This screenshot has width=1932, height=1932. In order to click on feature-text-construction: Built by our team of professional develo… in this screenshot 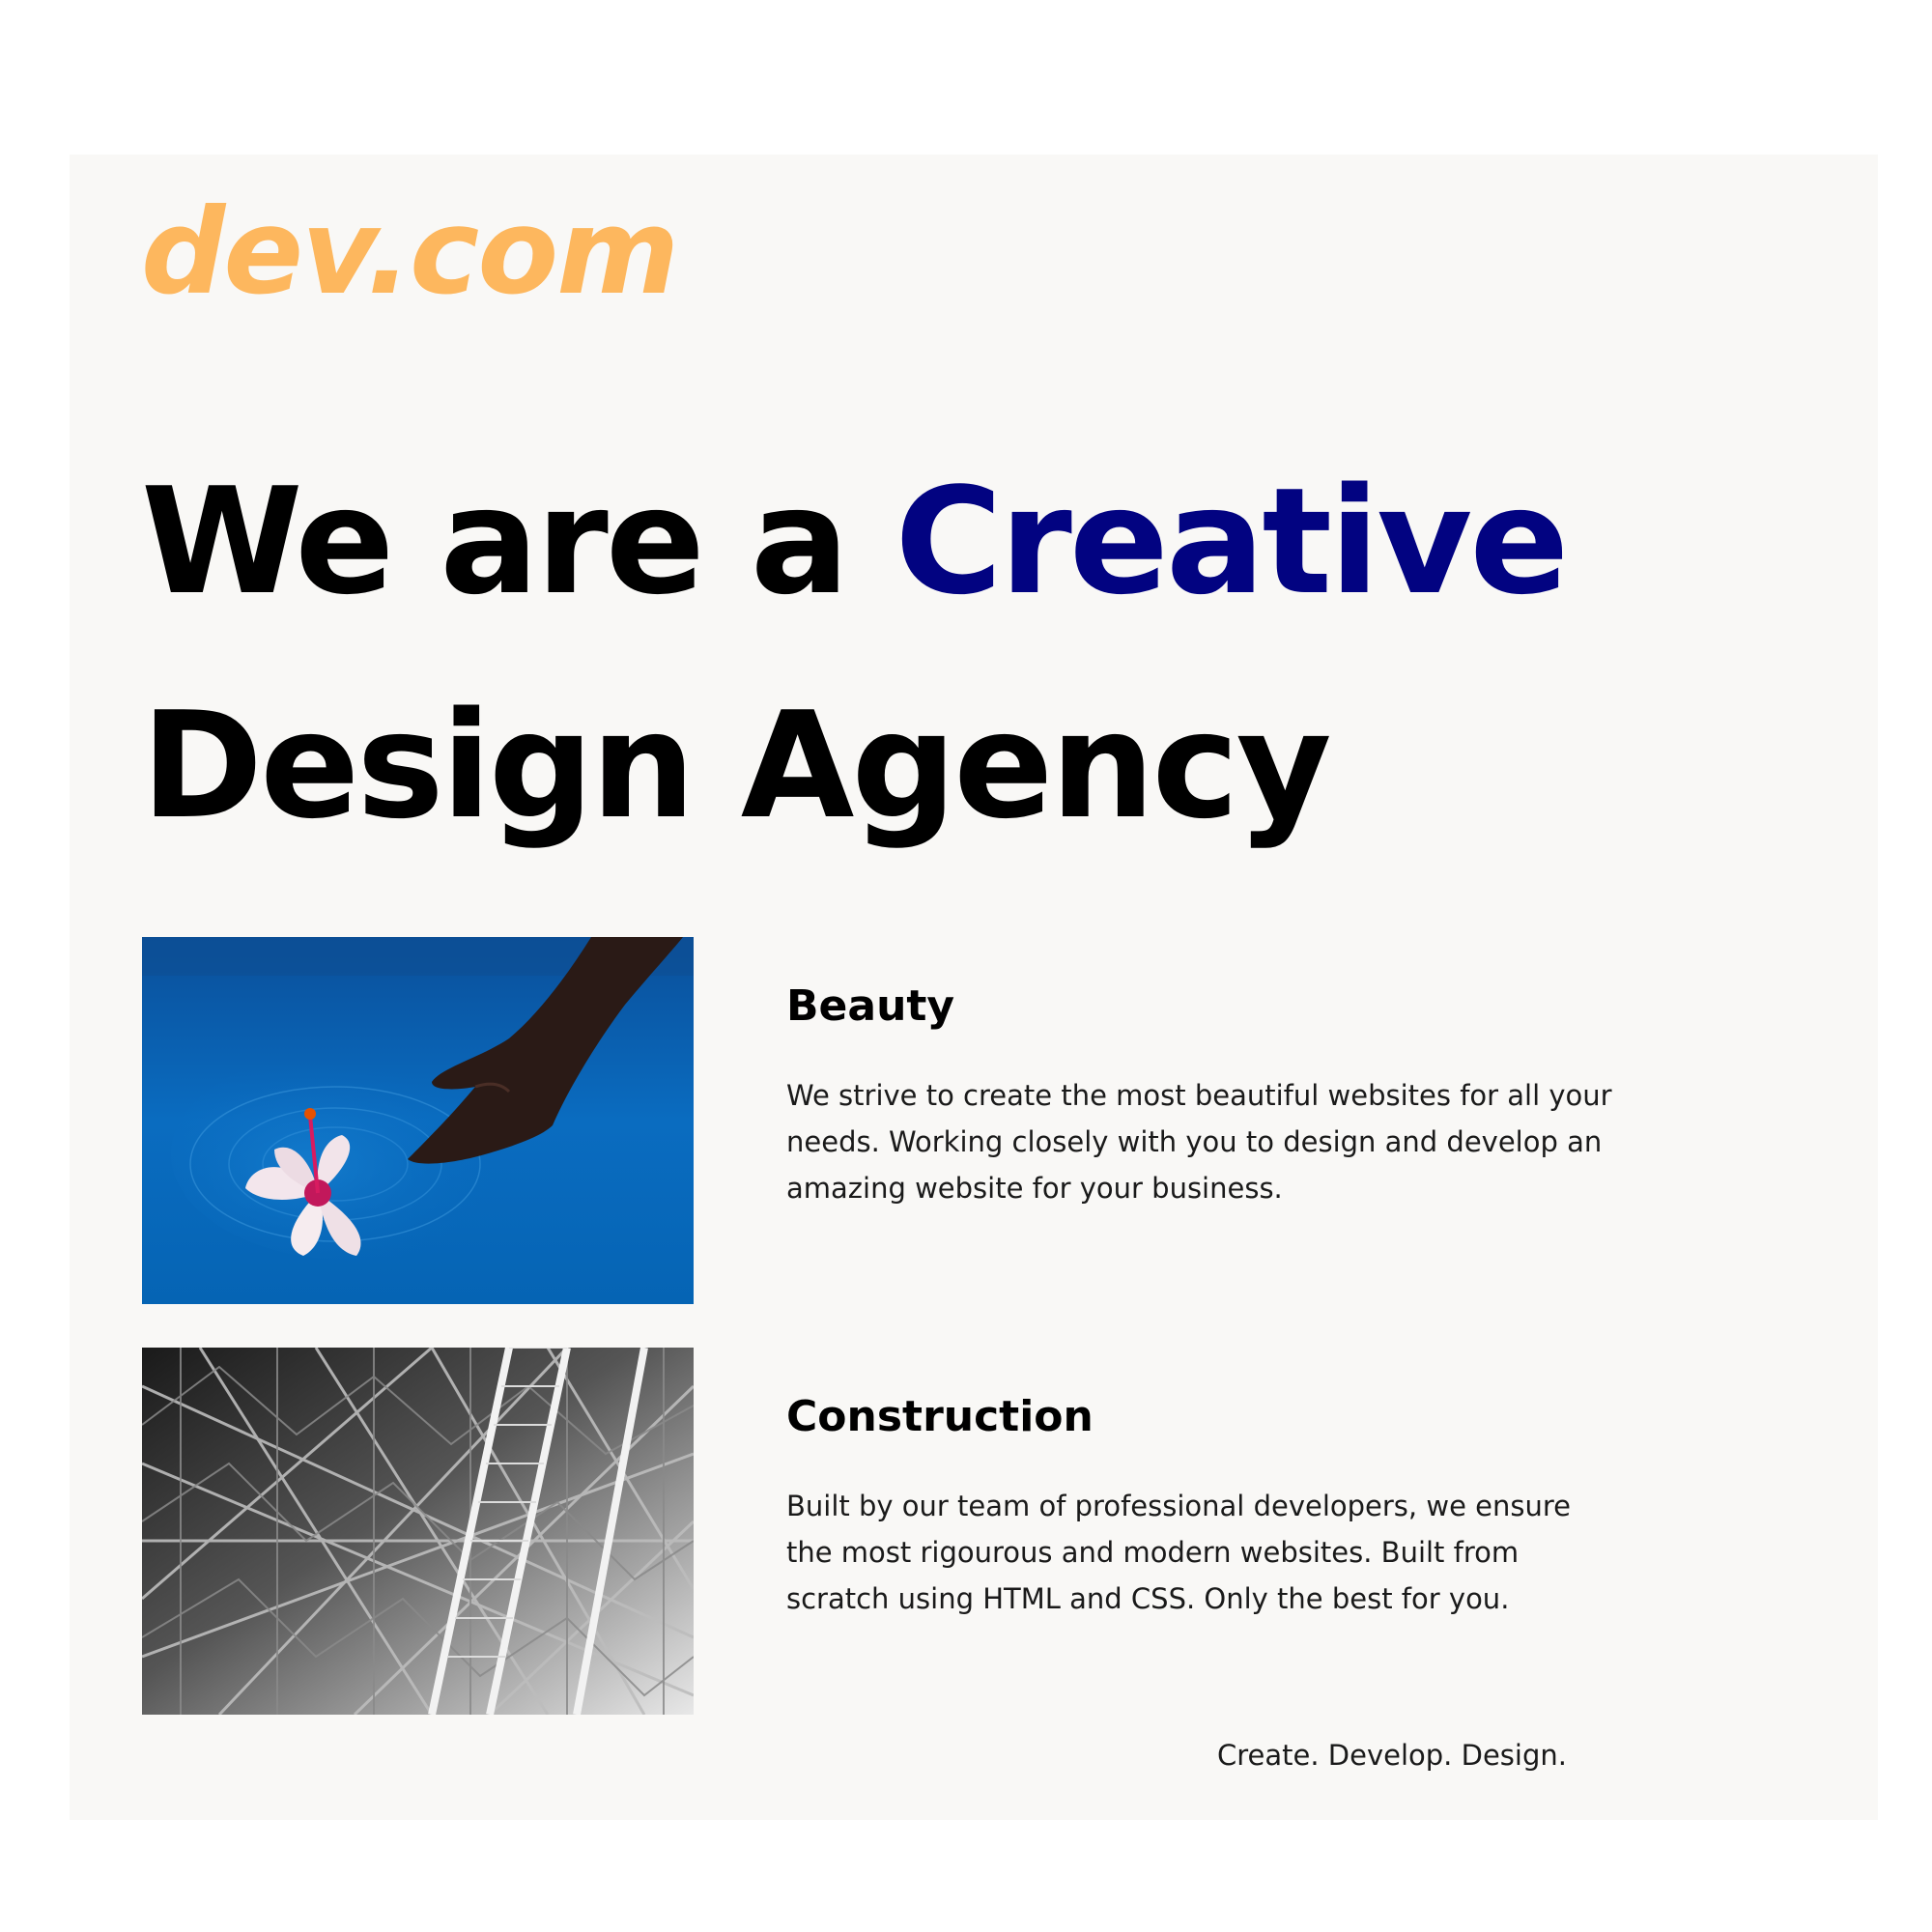, I will do `click(1178, 1552)`.